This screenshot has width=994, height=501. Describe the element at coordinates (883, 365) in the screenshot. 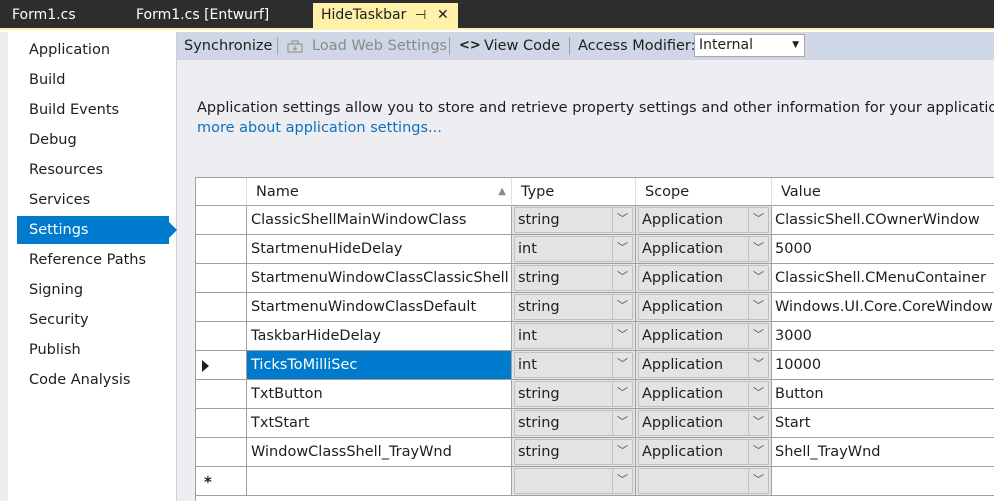

I see `setting-value-cell: 10000` at that location.